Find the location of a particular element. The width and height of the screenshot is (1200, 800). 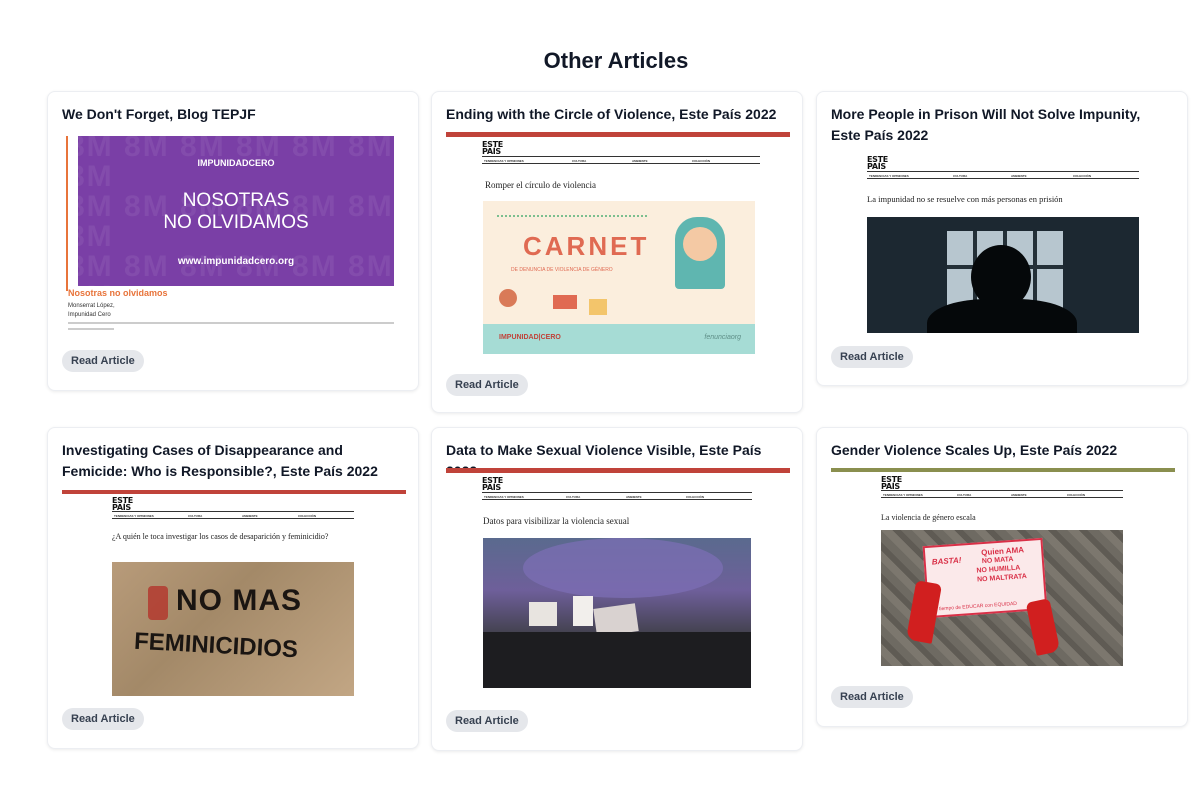

thumb-author: Monserrat López, Impunidad Cero is located at coordinates (91, 310).